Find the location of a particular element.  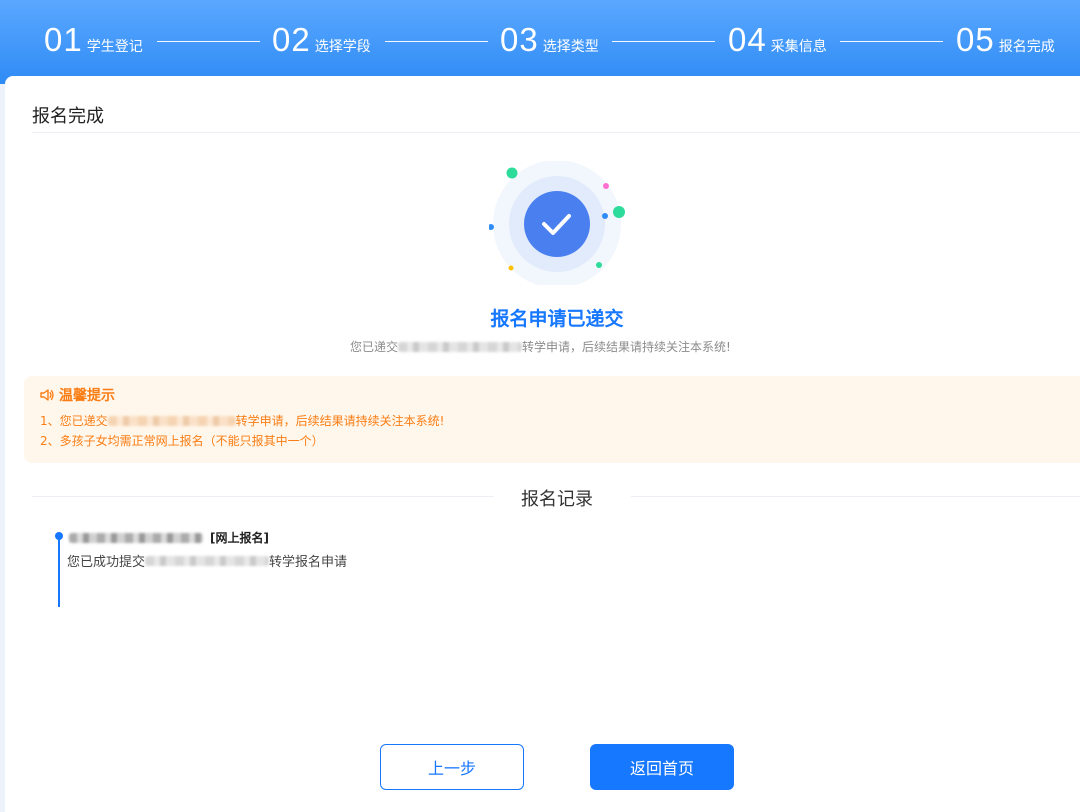

return-home-button: 返回首页 is located at coordinates (662, 767).